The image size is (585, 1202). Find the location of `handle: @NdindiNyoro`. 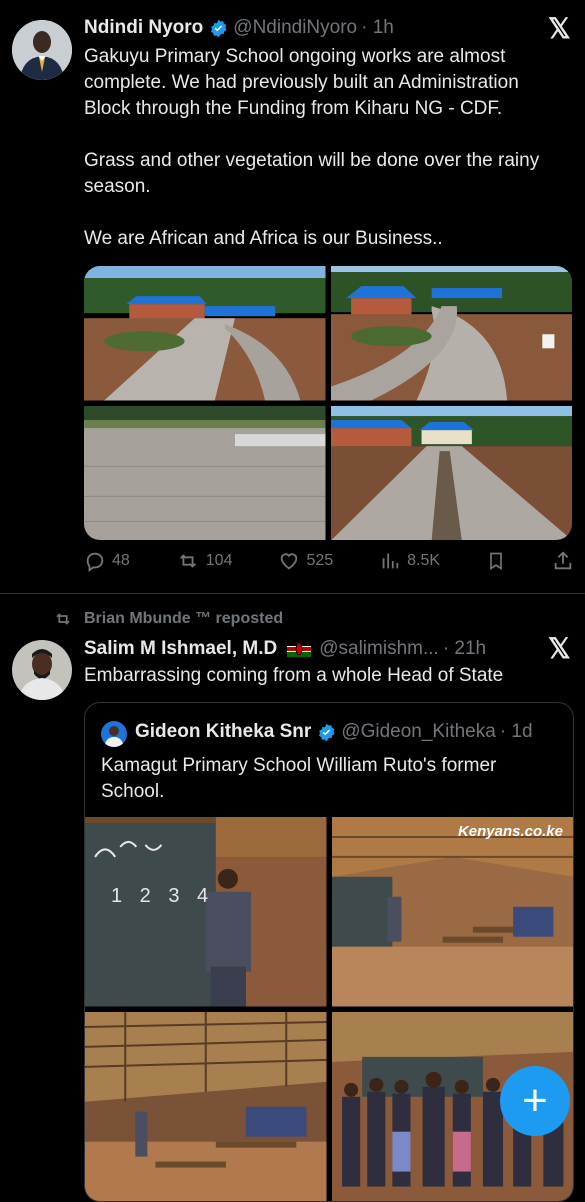

handle: @NdindiNyoro is located at coordinates (295, 28).